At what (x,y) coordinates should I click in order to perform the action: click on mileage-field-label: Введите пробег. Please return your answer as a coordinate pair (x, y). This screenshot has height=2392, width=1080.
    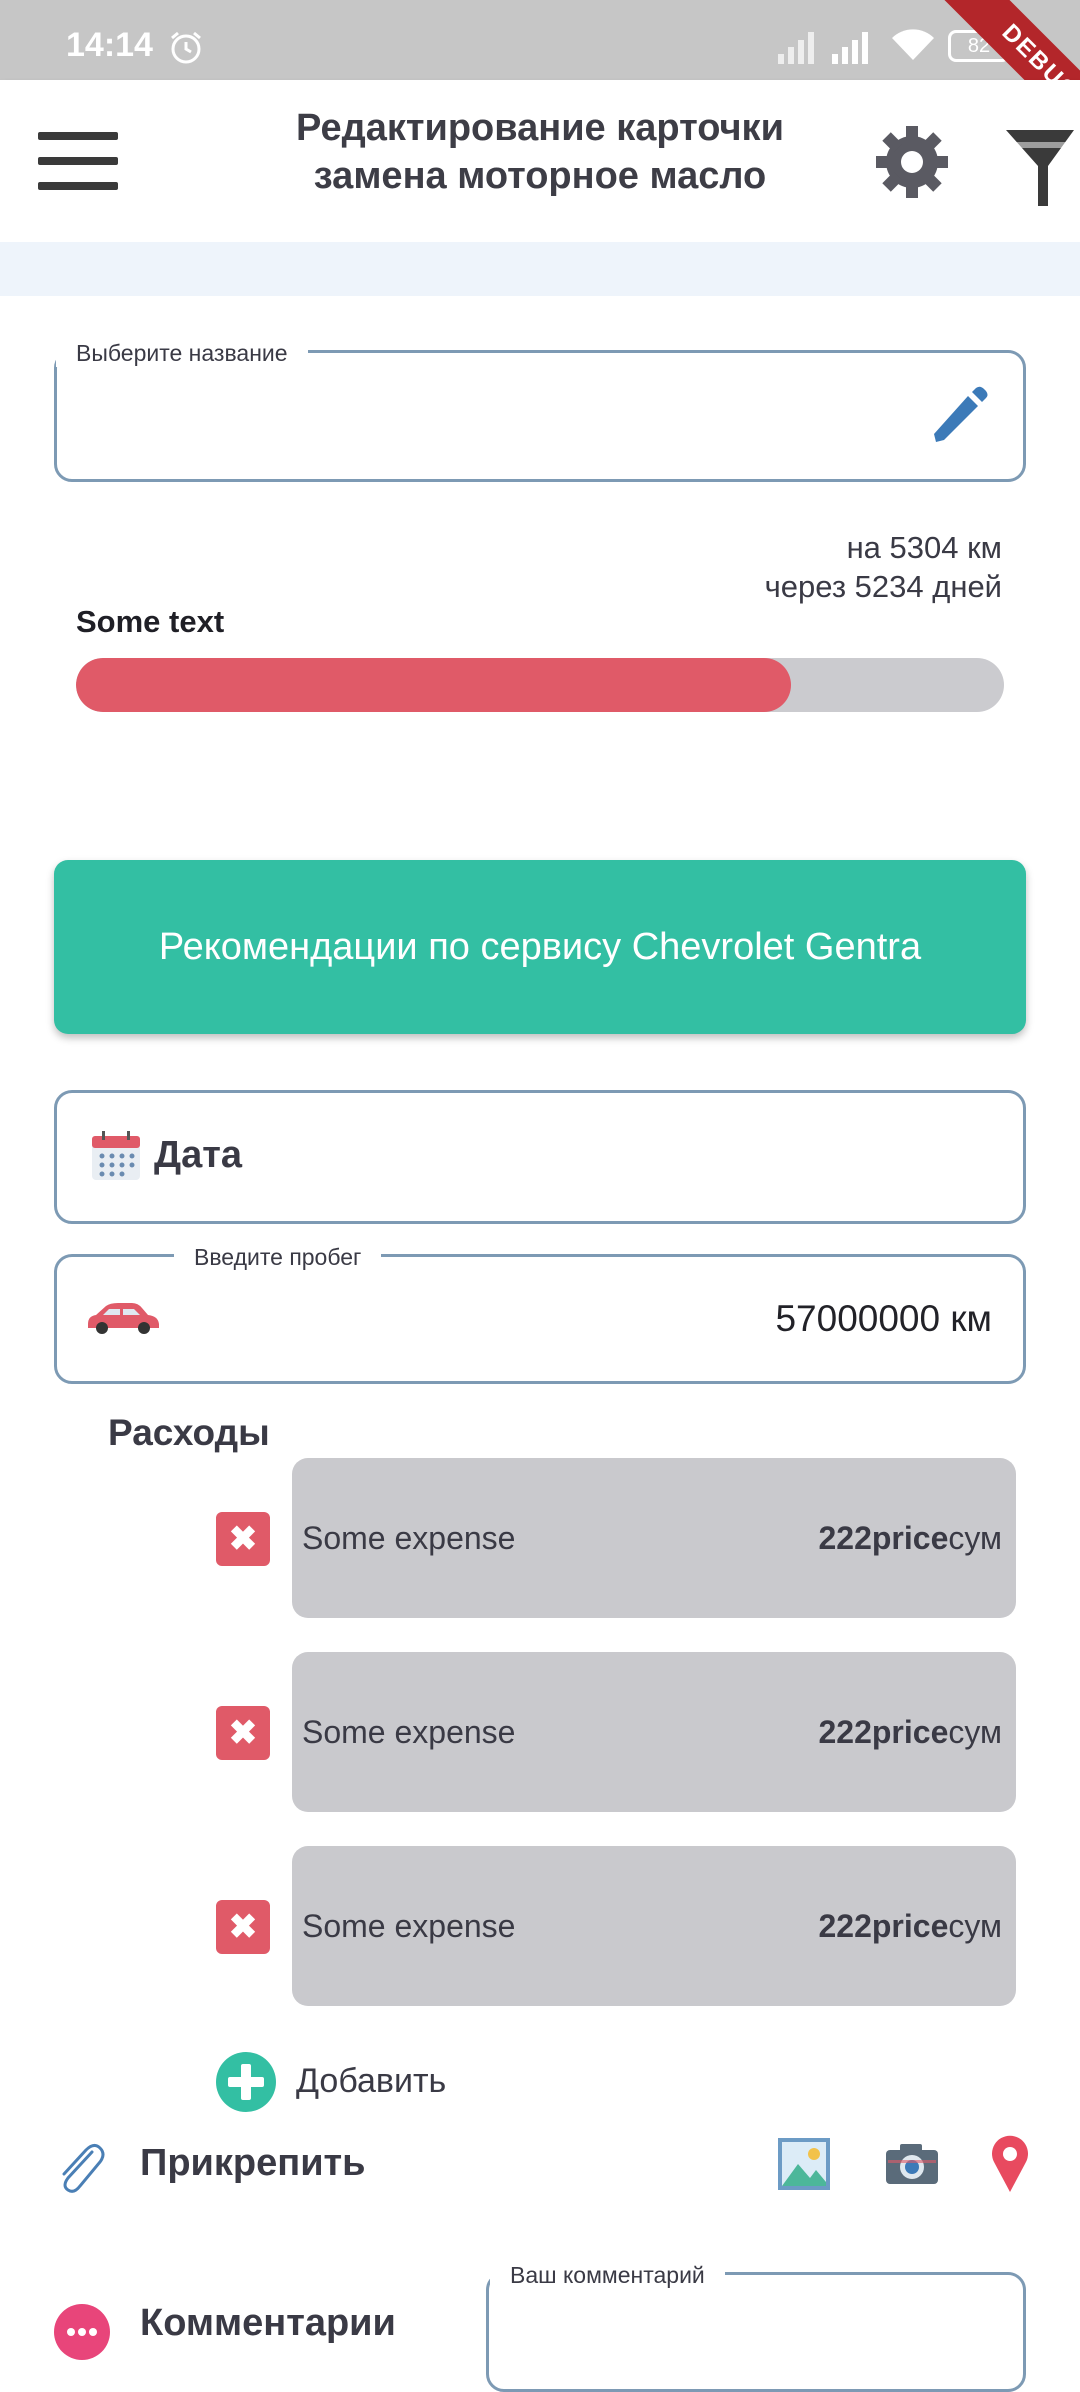
    Looking at the image, I should click on (278, 1257).